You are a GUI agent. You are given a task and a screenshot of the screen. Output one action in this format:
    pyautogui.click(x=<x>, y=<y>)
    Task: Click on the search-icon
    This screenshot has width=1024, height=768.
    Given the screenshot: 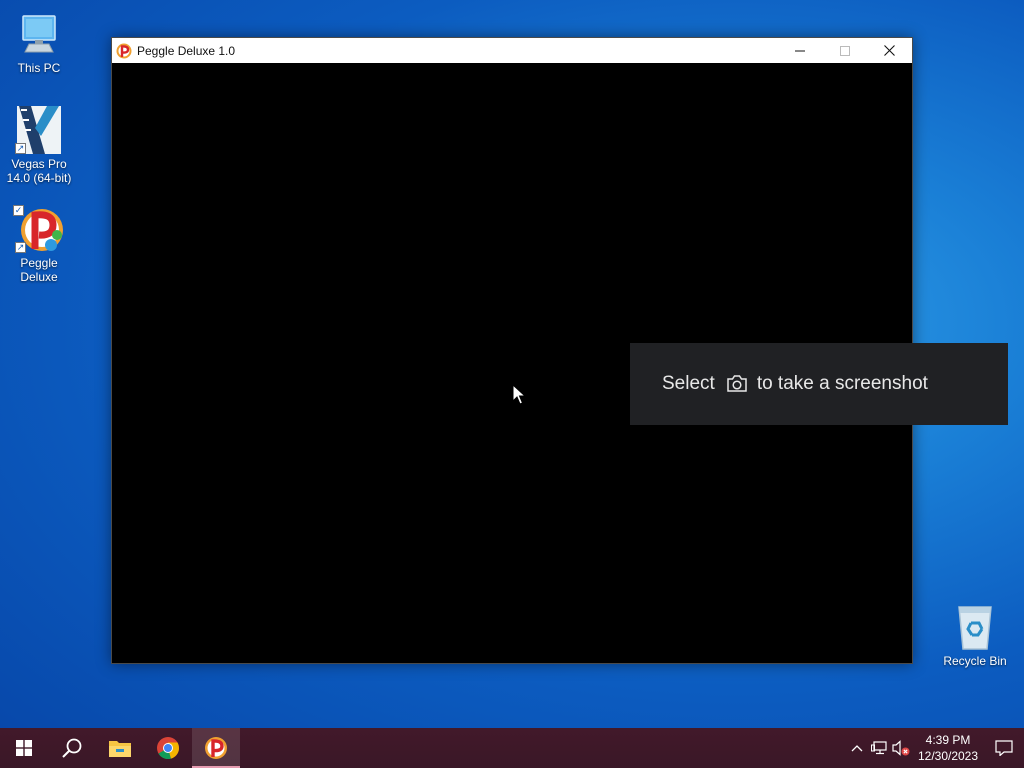 What is the action you would take?
    pyautogui.click(x=72, y=748)
    